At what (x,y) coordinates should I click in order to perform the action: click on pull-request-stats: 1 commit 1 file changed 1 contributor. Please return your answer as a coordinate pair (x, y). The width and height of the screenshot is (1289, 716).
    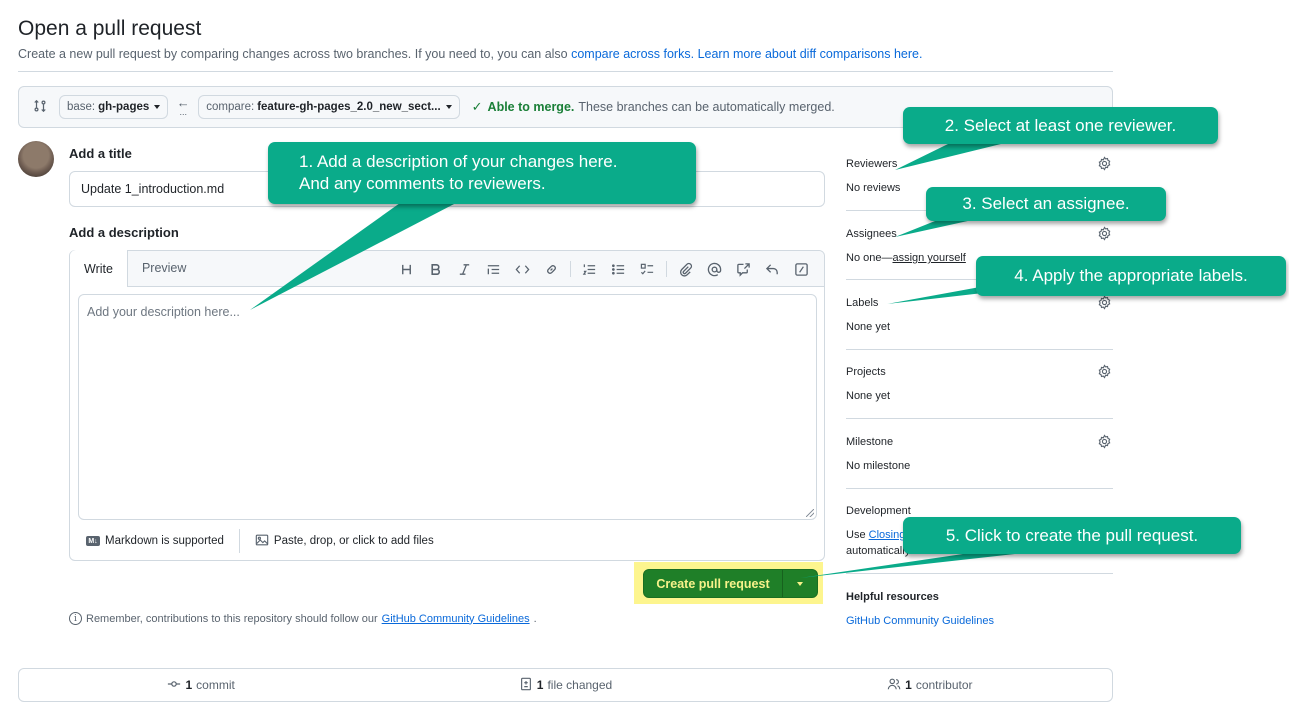
    Looking at the image, I should click on (565, 685).